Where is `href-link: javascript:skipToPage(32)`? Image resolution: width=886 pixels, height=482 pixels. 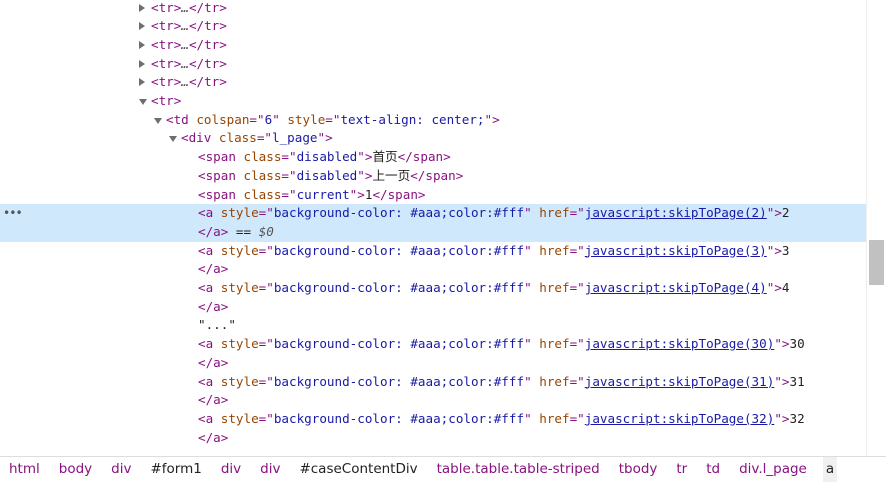
href-link: javascript:skipToPage(32) is located at coordinates (680, 418).